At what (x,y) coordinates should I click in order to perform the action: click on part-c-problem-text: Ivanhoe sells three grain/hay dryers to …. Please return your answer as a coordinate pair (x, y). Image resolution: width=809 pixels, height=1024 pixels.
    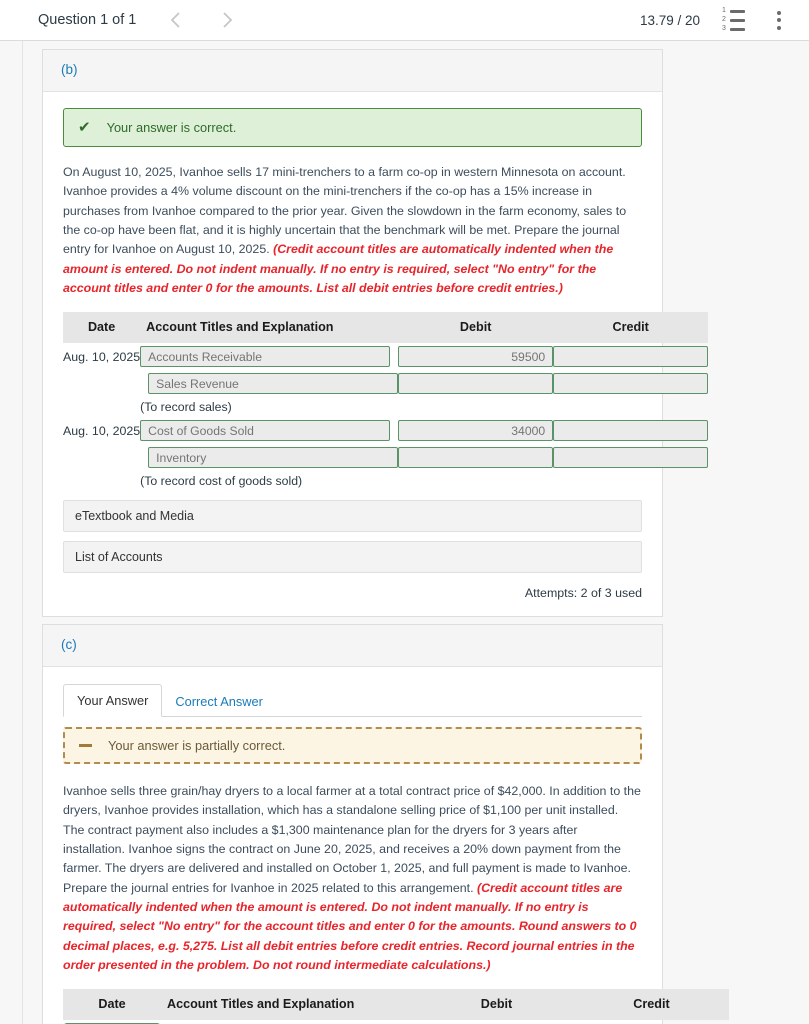
    Looking at the image, I should click on (352, 878).